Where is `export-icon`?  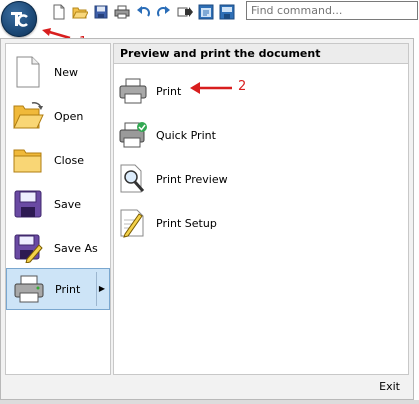
export-icon is located at coordinates (185, 12).